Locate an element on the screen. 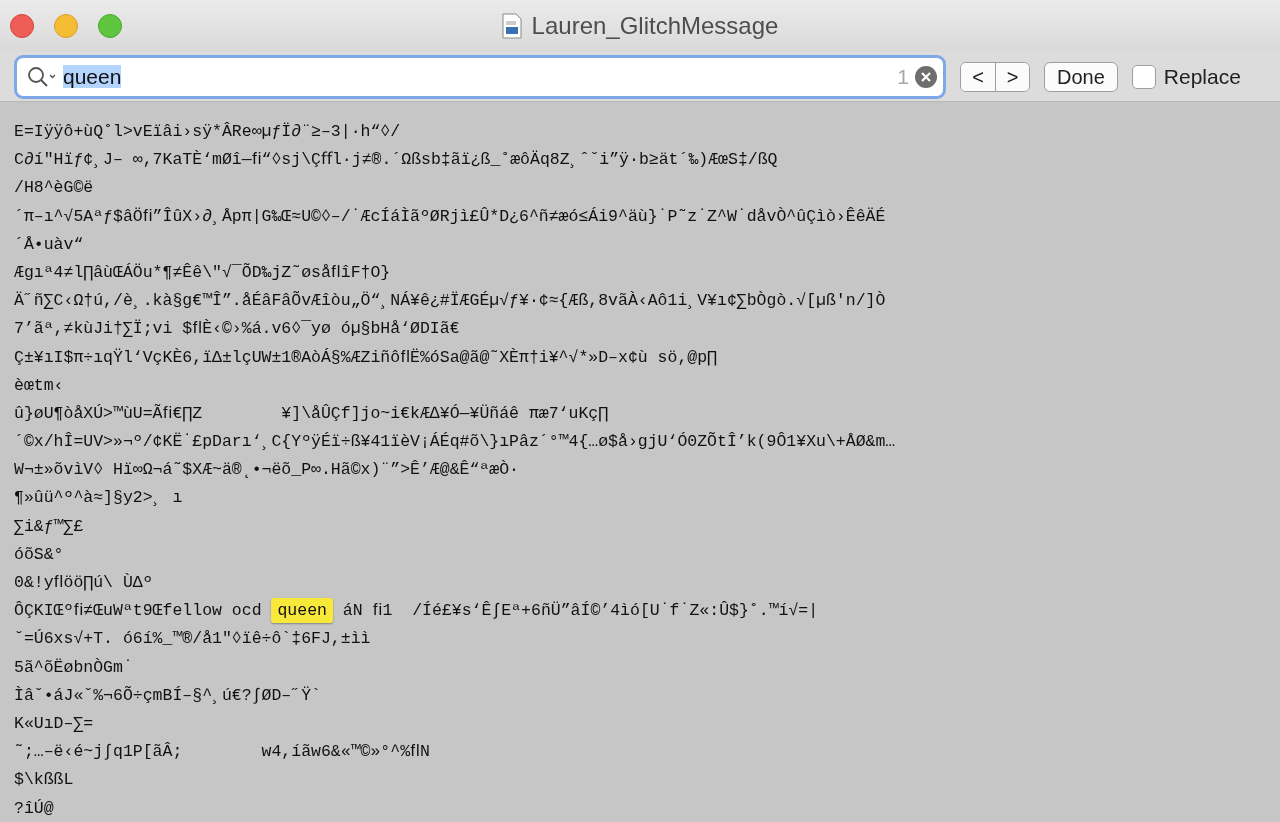 The width and height of the screenshot is (1280, 822). minimize-button is located at coordinates (66, 26).